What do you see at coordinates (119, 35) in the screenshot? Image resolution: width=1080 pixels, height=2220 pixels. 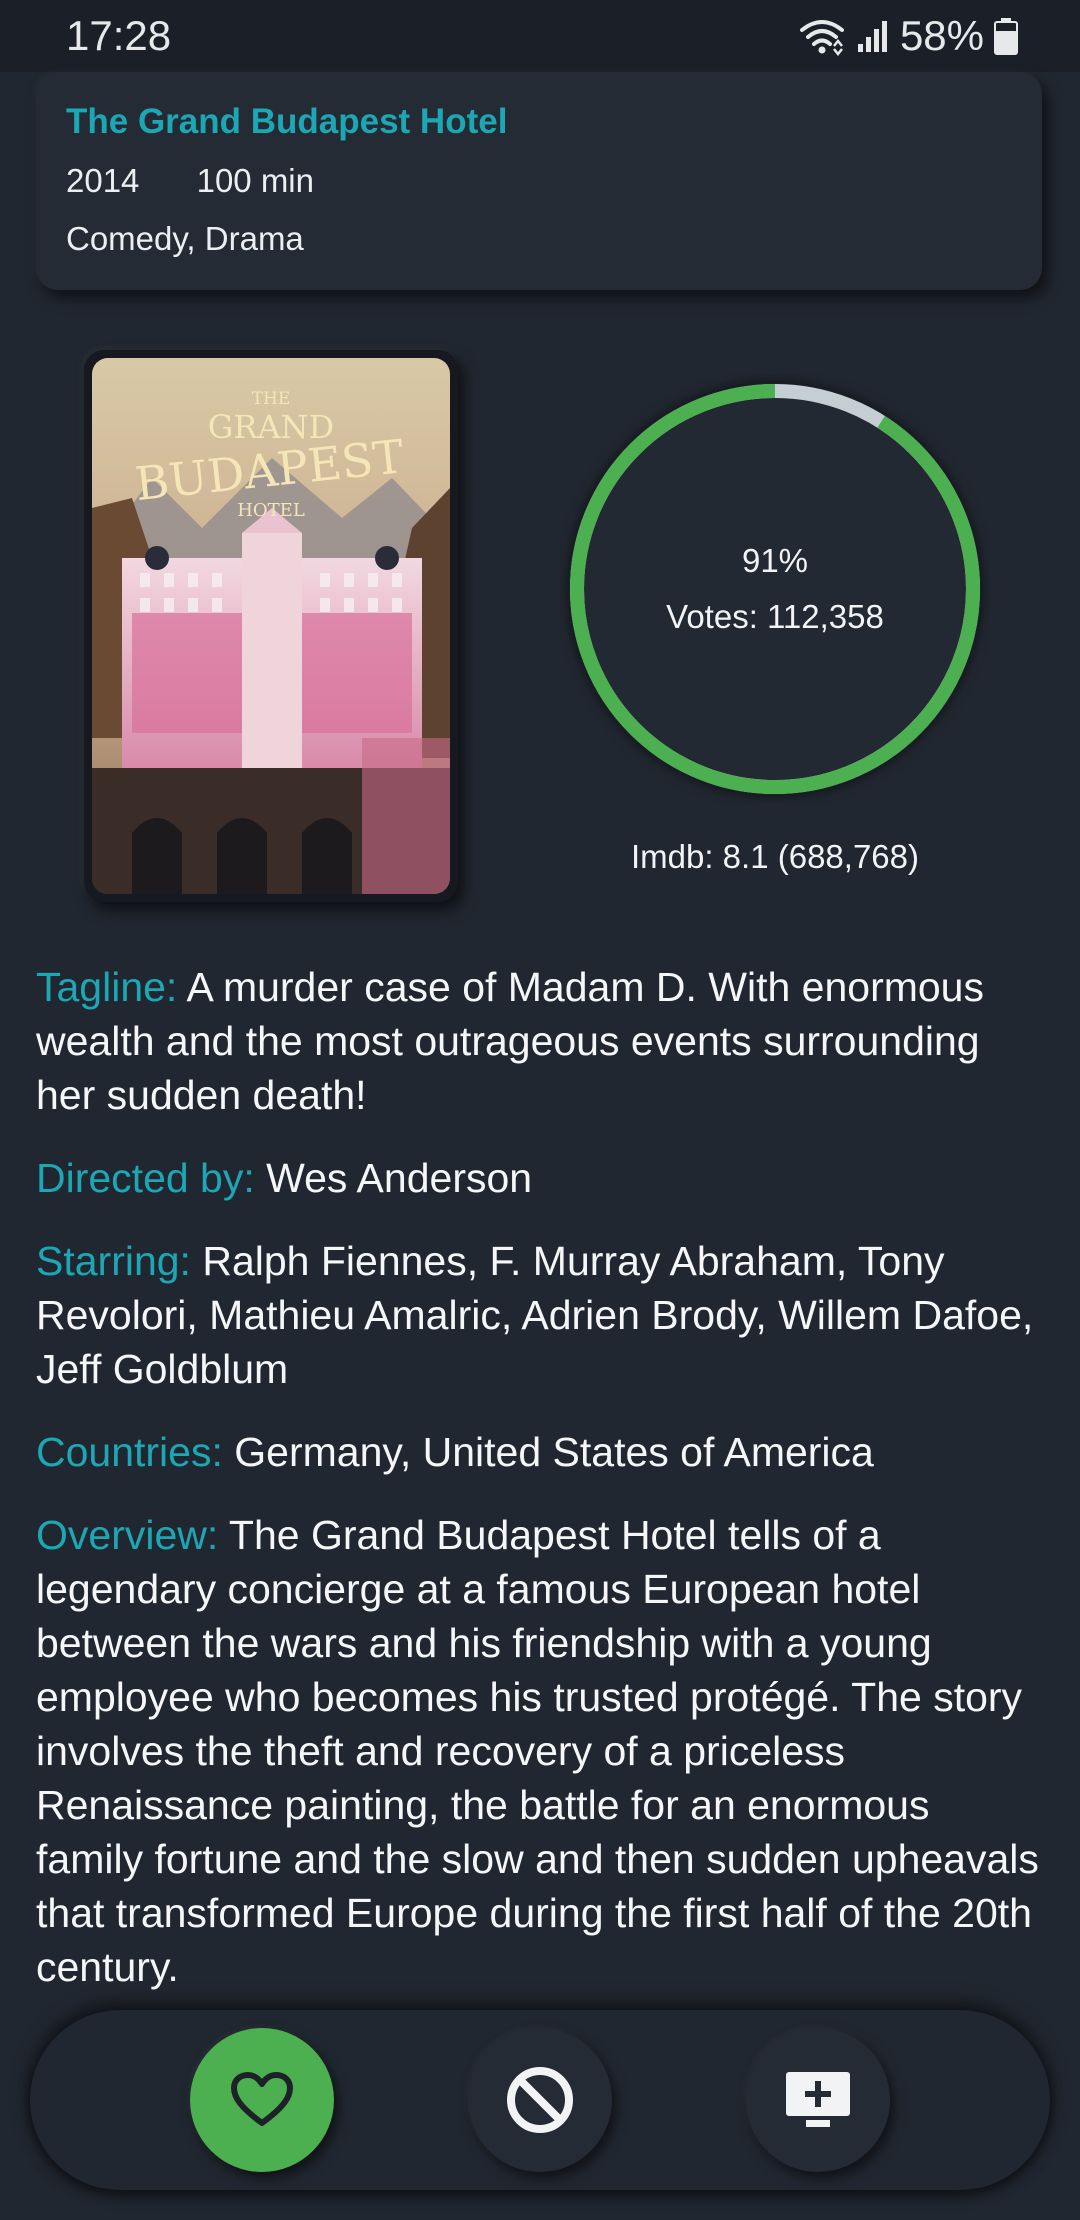 I see `status-time: 17:28` at bounding box center [119, 35].